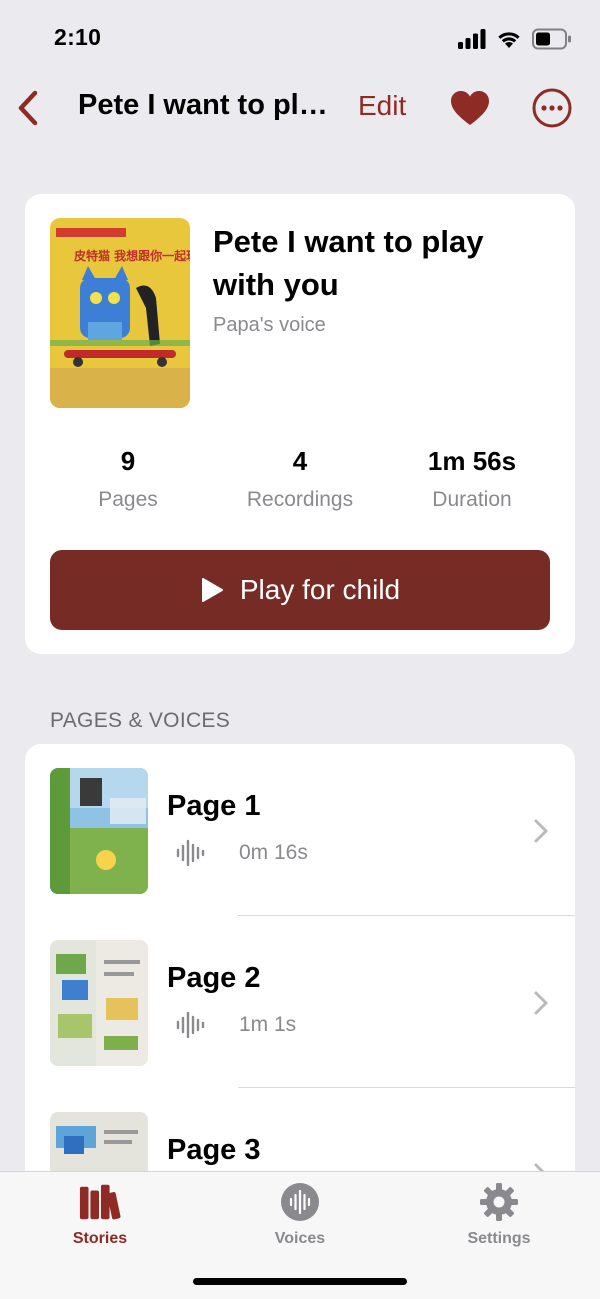 This screenshot has width=600, height=1299. I want to click on tab-label: Voices, so click(300, 1238).